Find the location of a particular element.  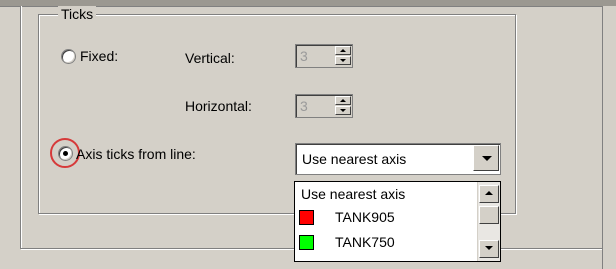

axis-ticks-radio is located at coordinates (65, 153).